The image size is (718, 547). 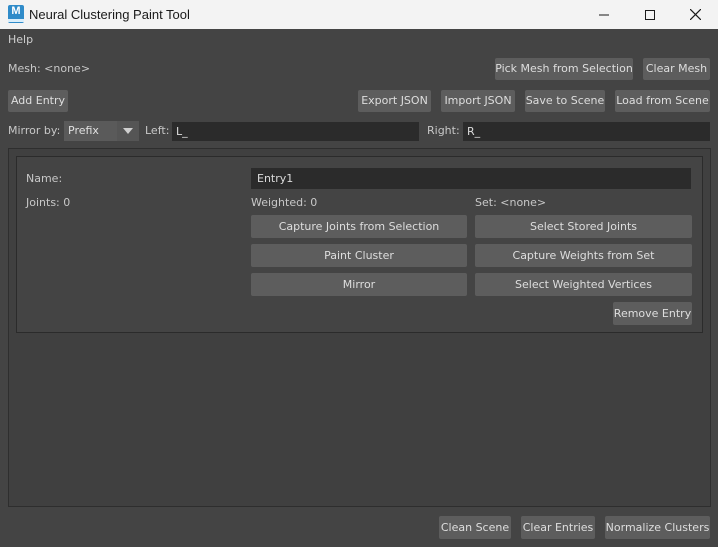 I want to click on paint-cluster-button: Paint Cluster, so click(x=359, y=255).